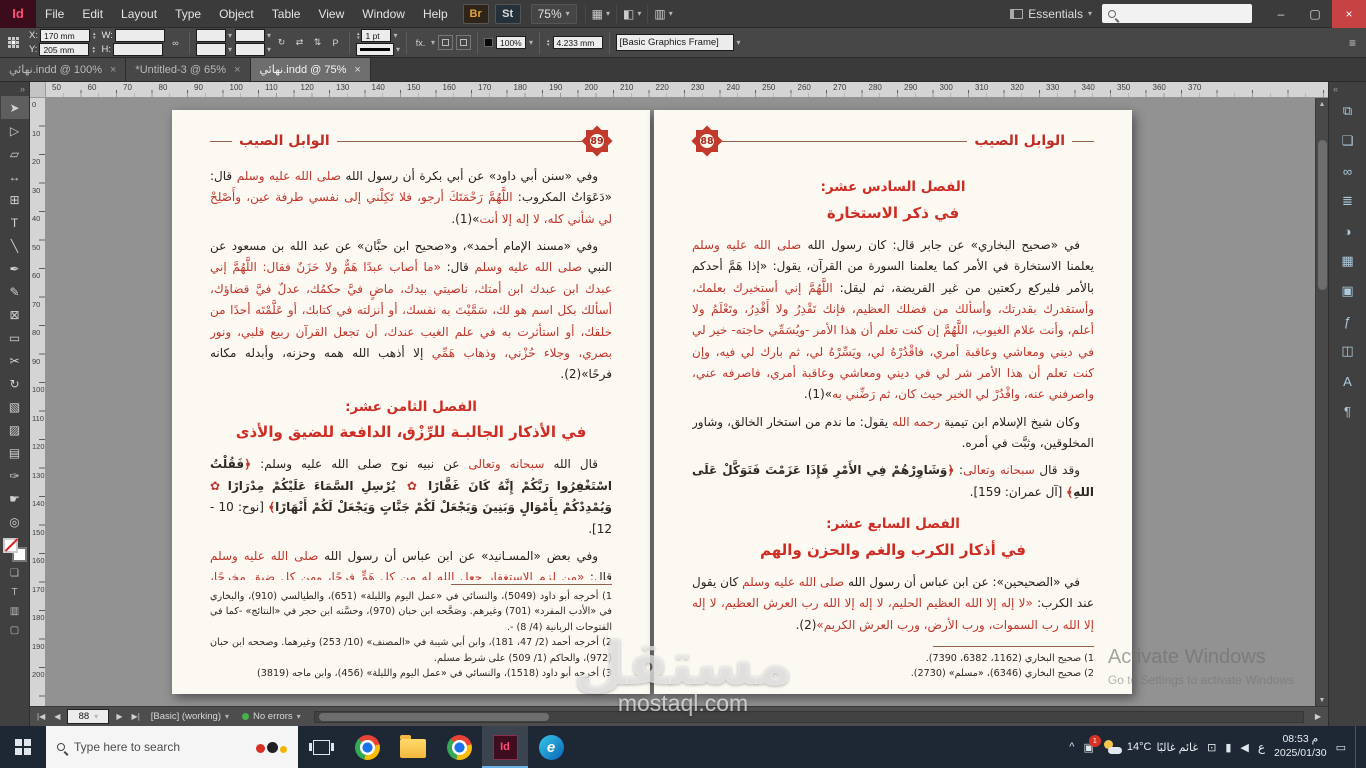 The height and width of the screenshot is (768, 1366). I want to click on menu-layout: Layout, so click(139, 14).